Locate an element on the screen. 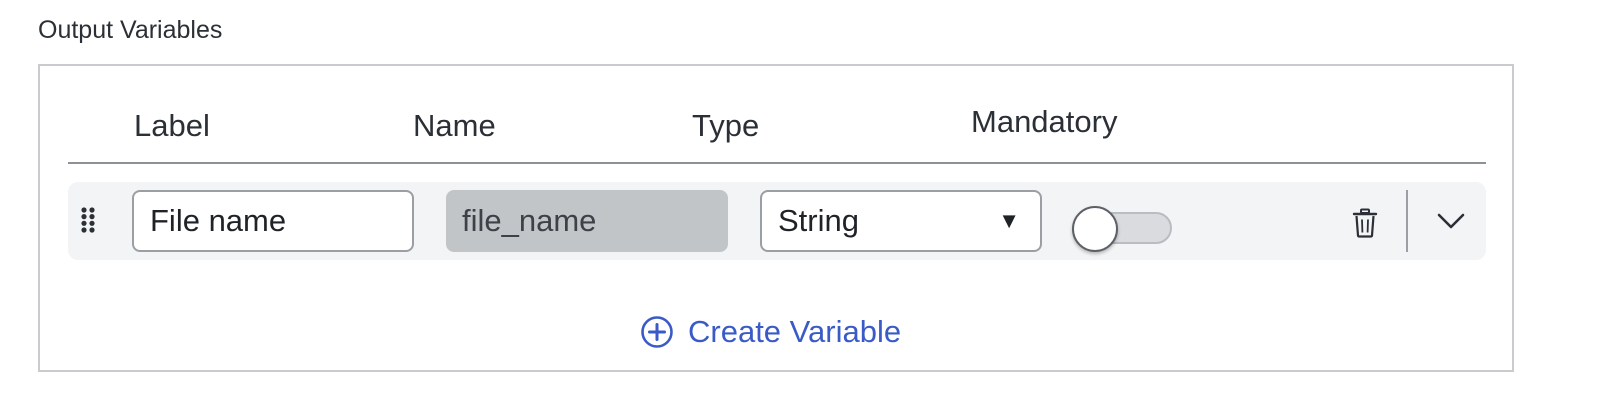 The width and height of the screenshot is (1598, 412). column-header-type: Type is located at coordinates (726, 125).